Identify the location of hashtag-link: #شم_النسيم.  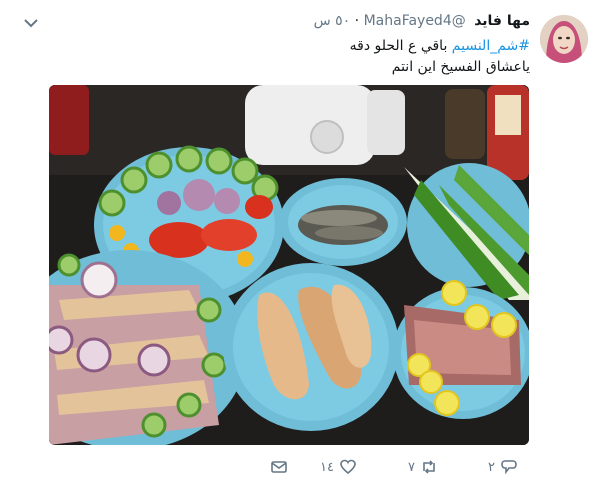
(491, 46).